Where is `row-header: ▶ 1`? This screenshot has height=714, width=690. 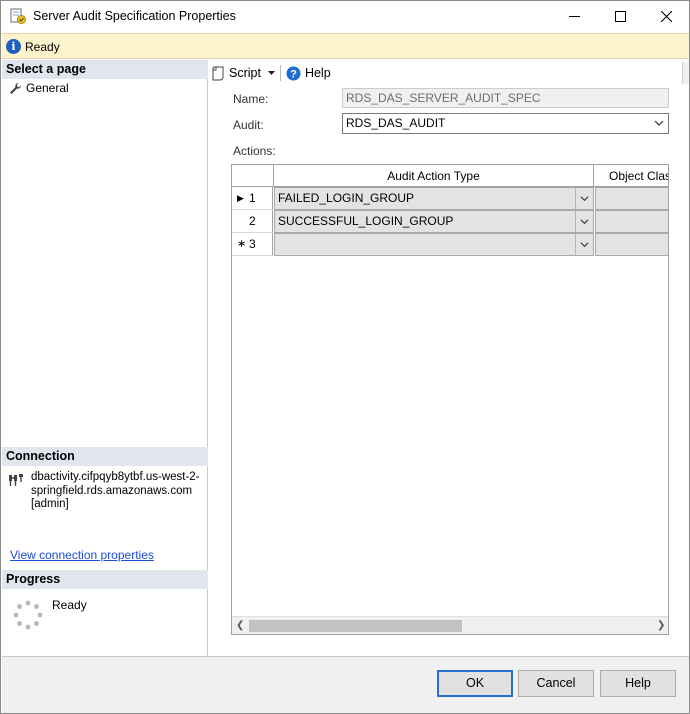 row-header: ▶ 1 is located at coordinates (252, 198).